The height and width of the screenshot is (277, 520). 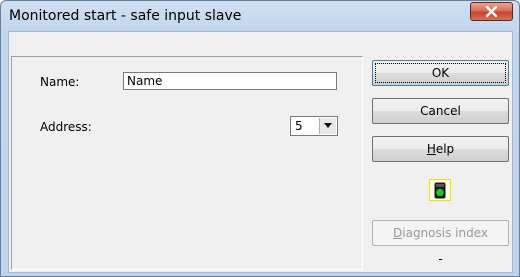 I want to click on diagnosis-mnemonic: D, so click(x=398, y=233).